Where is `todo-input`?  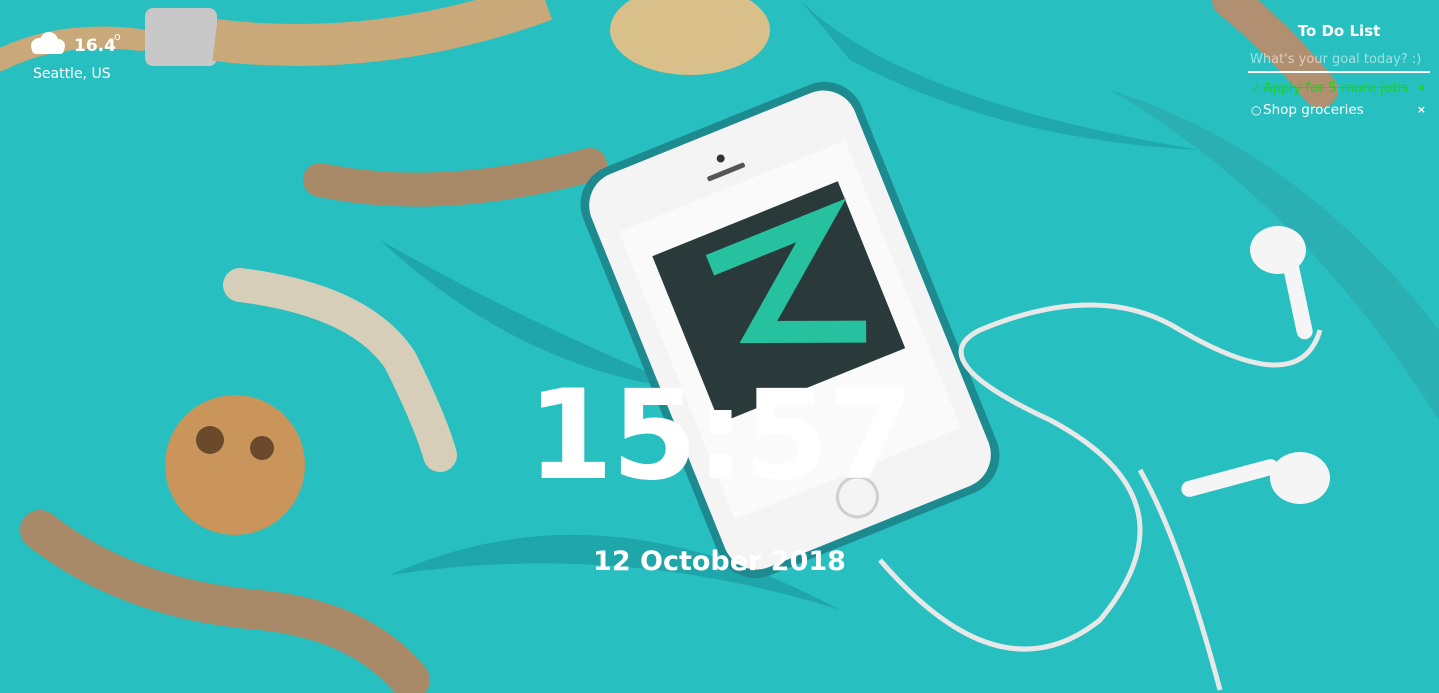
todo-input is located at coordinates (1339, 60).